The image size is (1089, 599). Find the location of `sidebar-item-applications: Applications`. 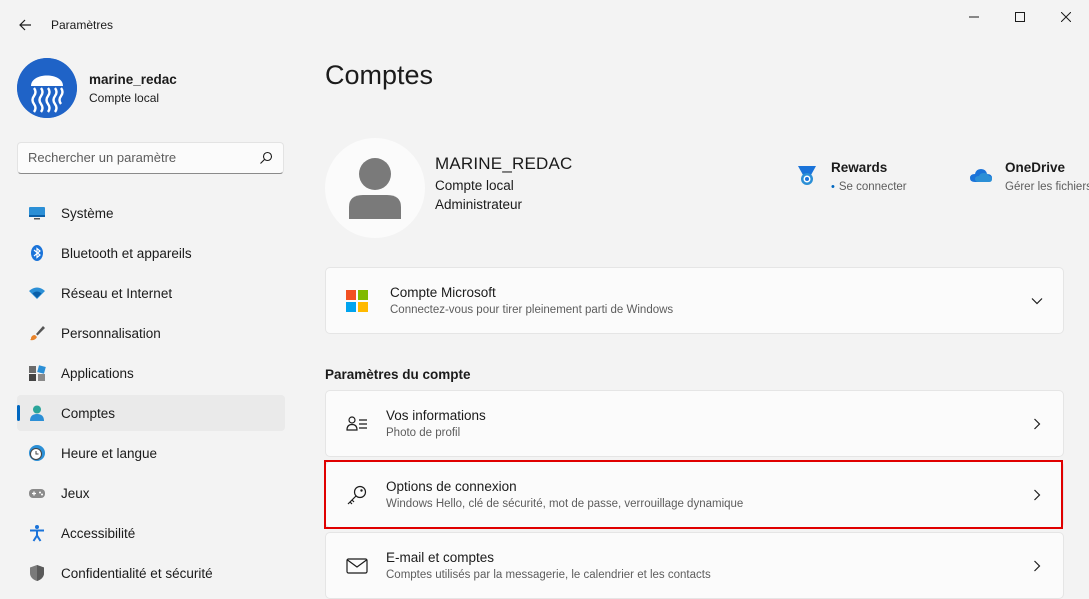

sidebar-item-applications: Applications is located at coordinates (151, 373).